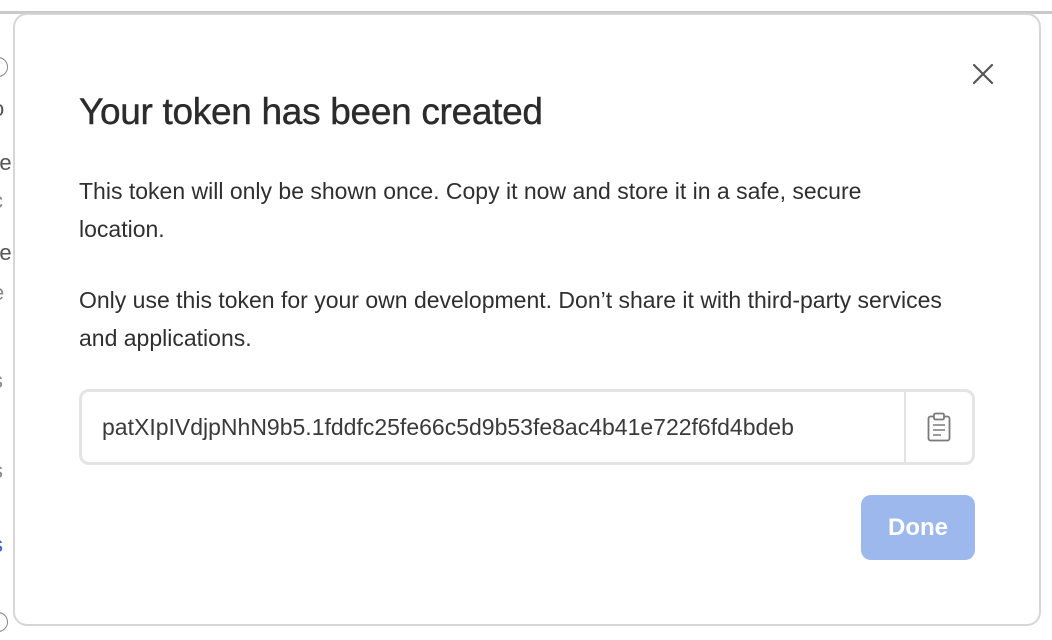 The height and width of the screenshot is (640, 1052). I want to click on done-button: Done, so click(918, 527).